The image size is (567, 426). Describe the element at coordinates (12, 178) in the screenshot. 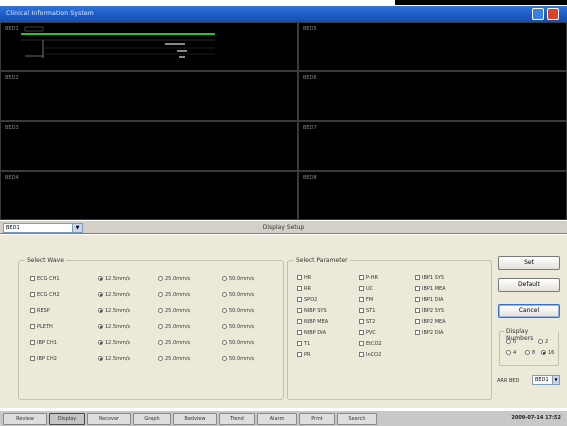

I see `bed-label: BED4` at that location.